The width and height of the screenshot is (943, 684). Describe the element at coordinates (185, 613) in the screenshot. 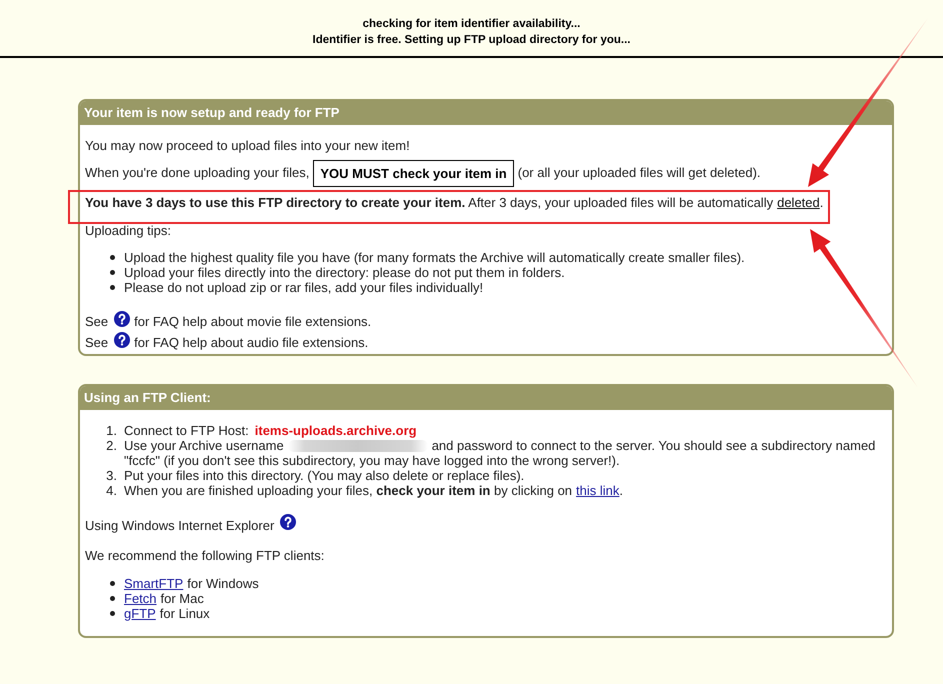

I see `client-platform: for Linux` at that location.